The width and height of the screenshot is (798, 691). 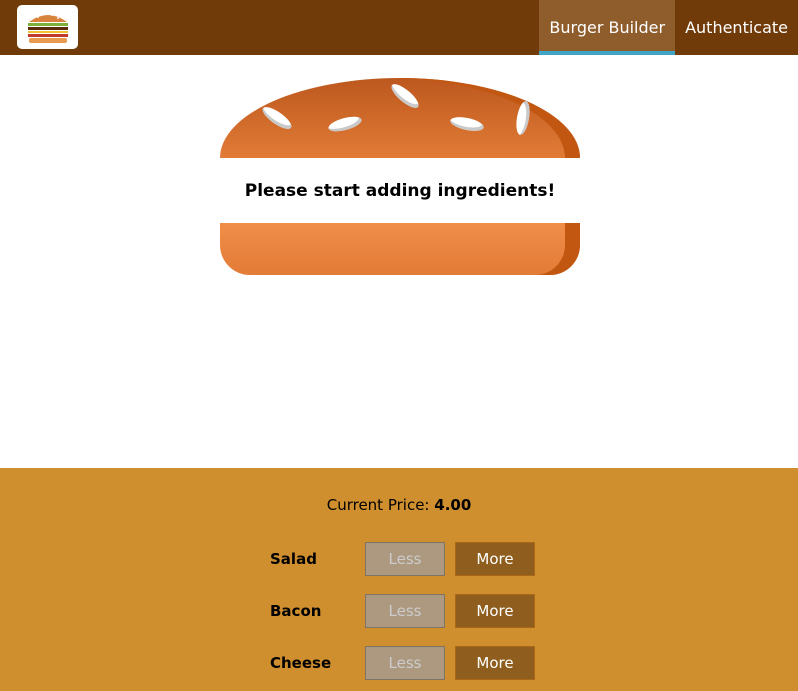 What do you see at coordinates (607, 27) in the screenshot?
I see `nav-burger-builder: Burger Builder` at bounding box center [607, 27].